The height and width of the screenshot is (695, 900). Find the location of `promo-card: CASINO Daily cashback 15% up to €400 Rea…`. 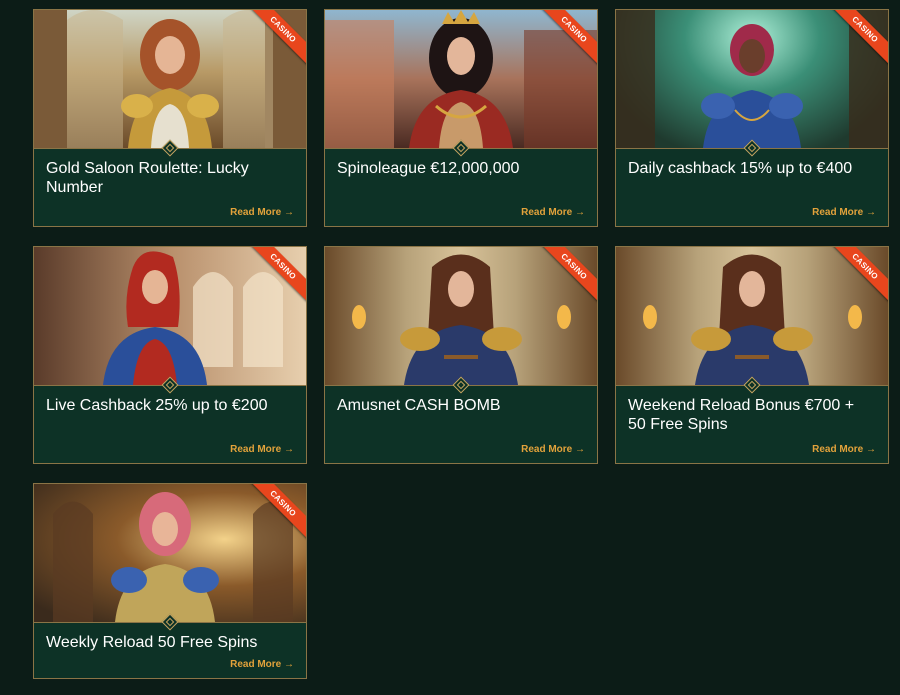

promo-card: CASINO Daily cashback 15% up to €400 Rea… is located at coordinates (752, 118).